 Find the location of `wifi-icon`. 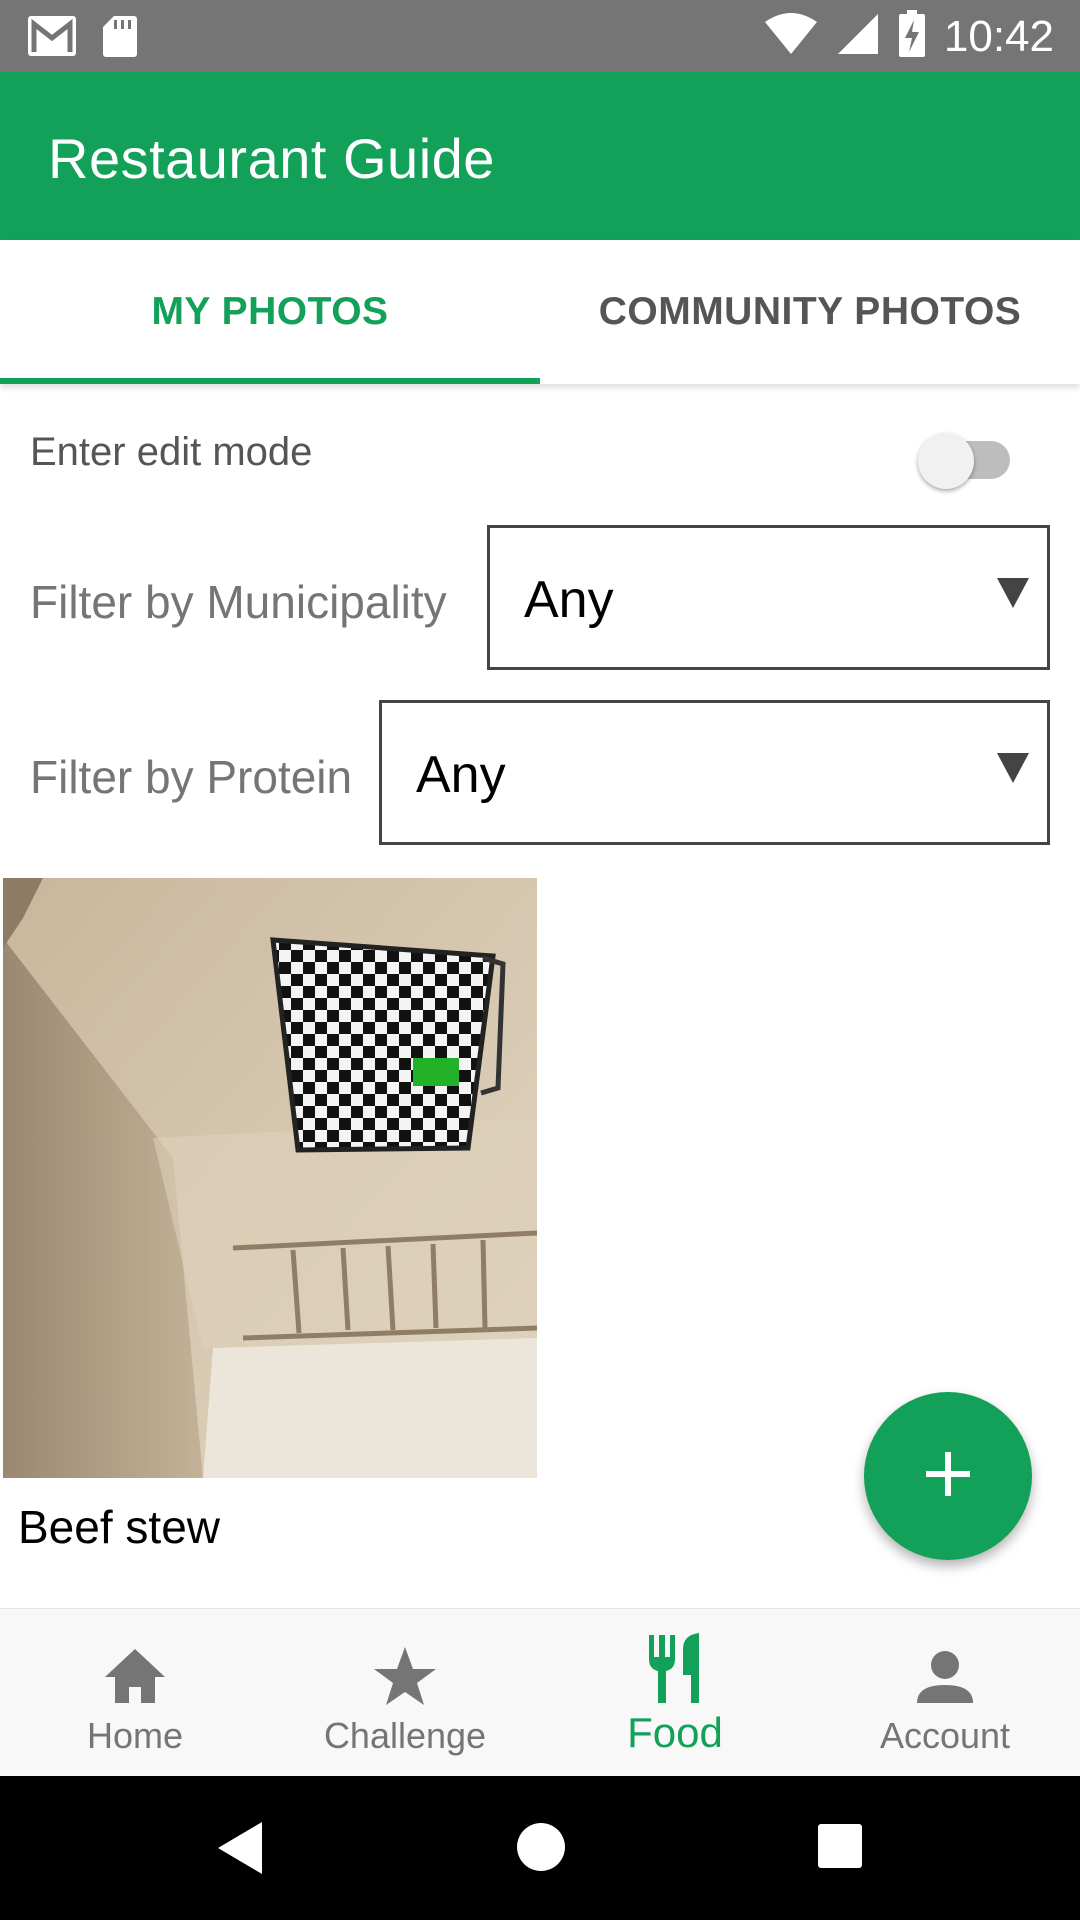

wifi-icon is located at coordinates (791, 36).